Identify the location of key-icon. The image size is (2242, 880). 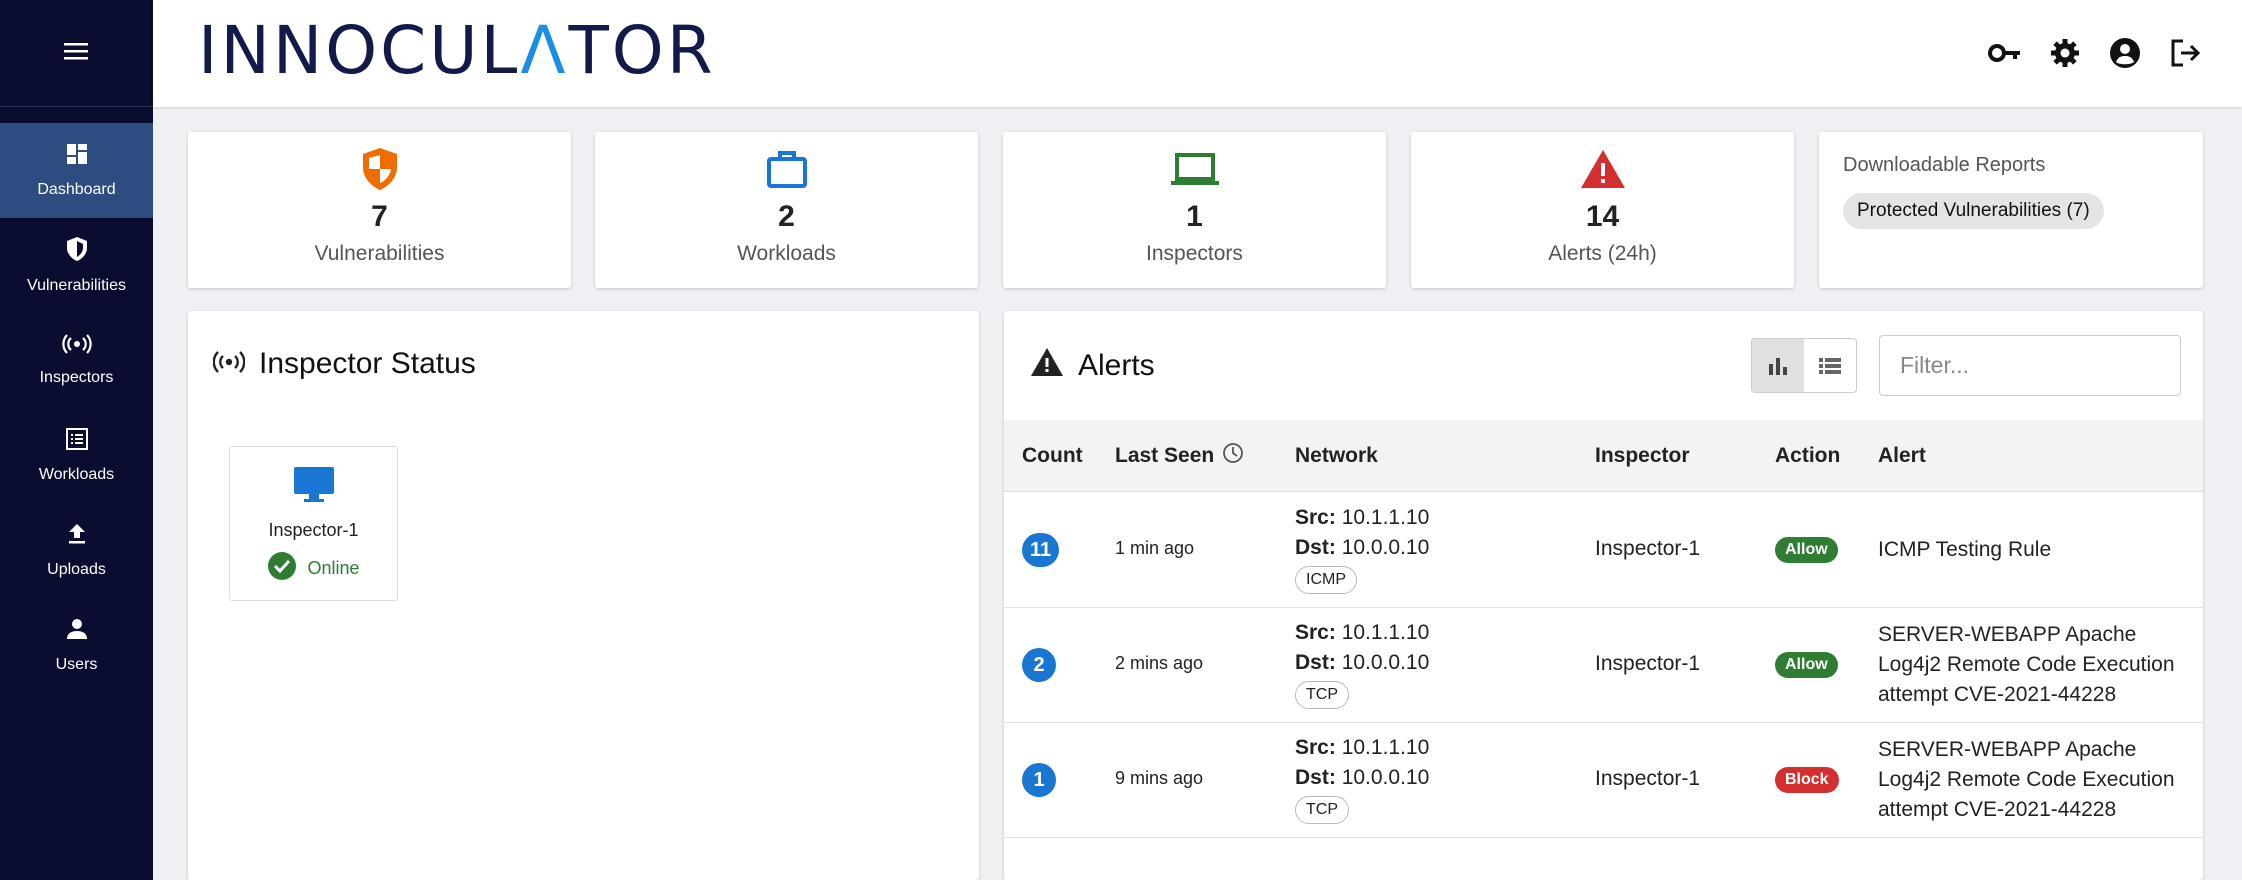
(2005, 53).